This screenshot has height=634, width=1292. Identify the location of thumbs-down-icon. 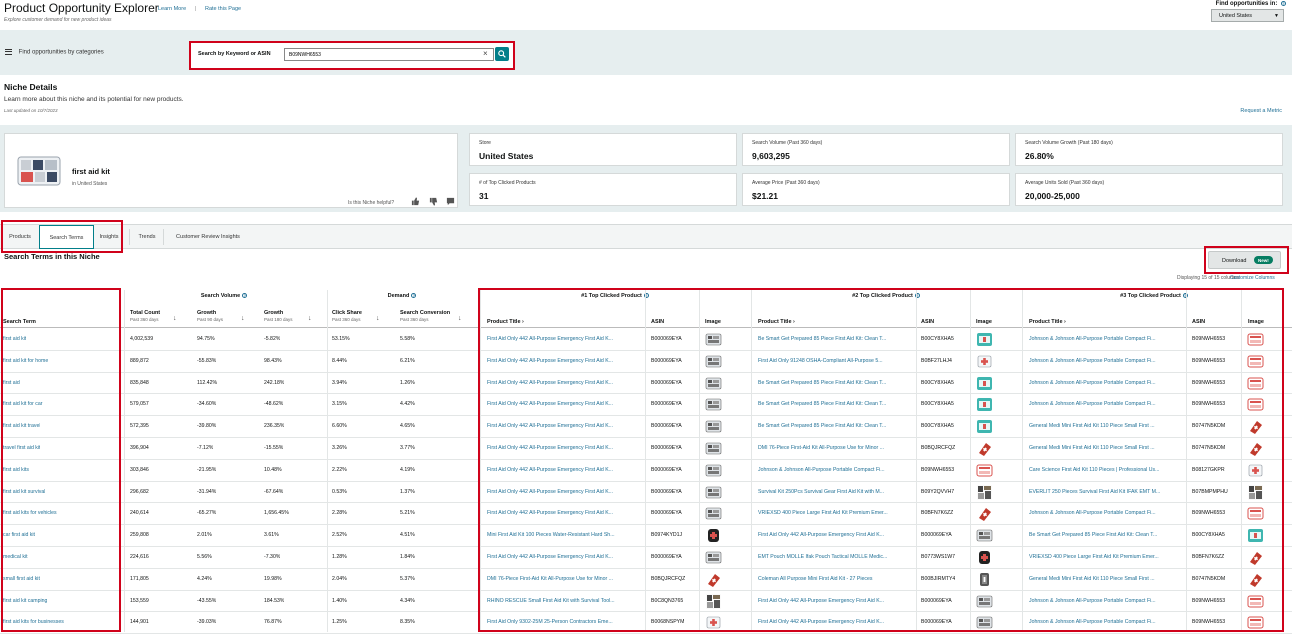
(433, 201).